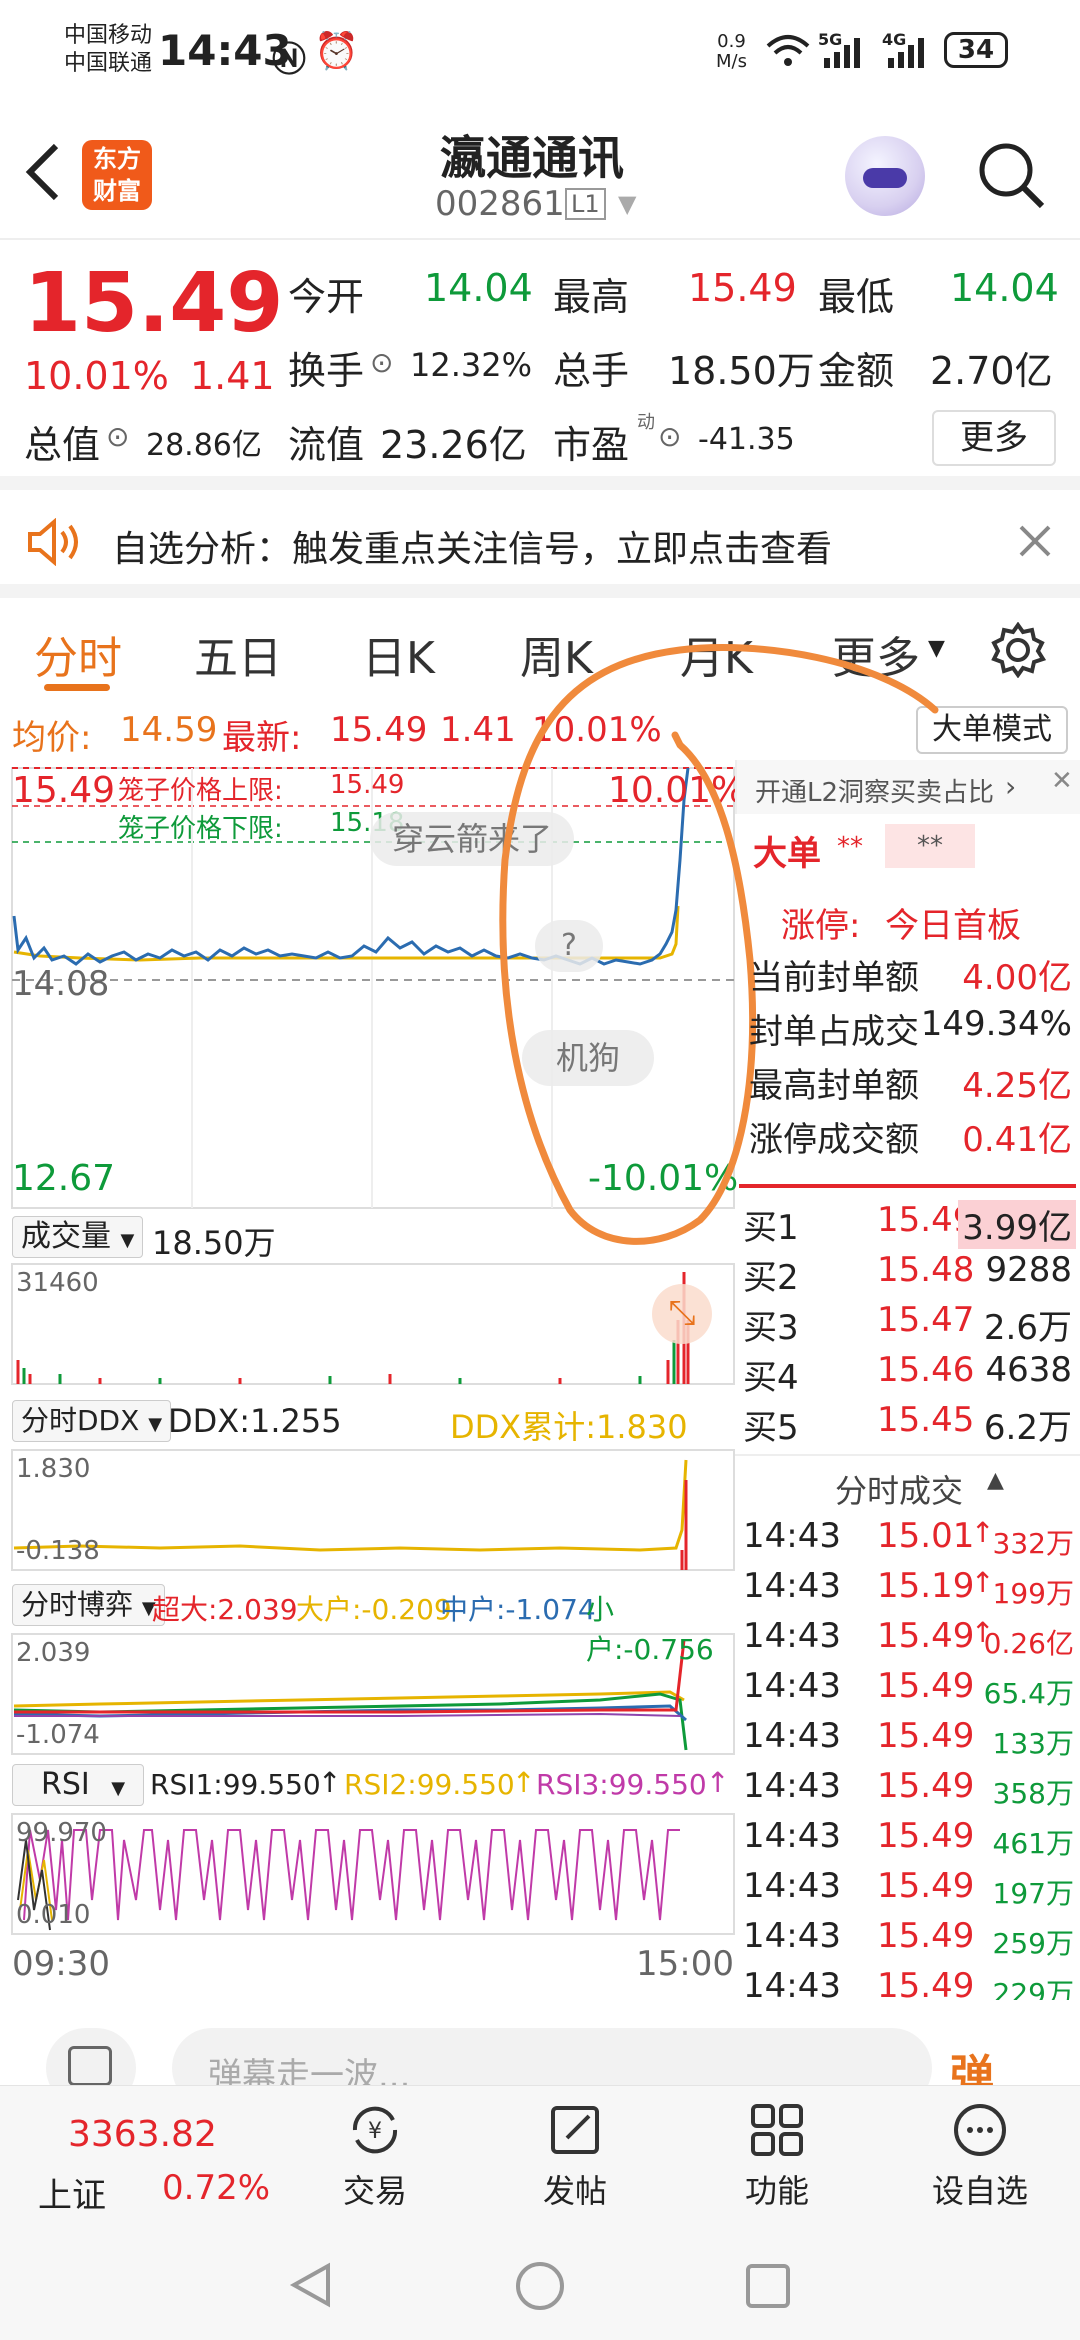 This screenshot has height=2340, width=1080. What do you see at coordinates (926, 1536) in the screenshot?
I see `tick-price: 15.01` at bounding box center [926, 1536].